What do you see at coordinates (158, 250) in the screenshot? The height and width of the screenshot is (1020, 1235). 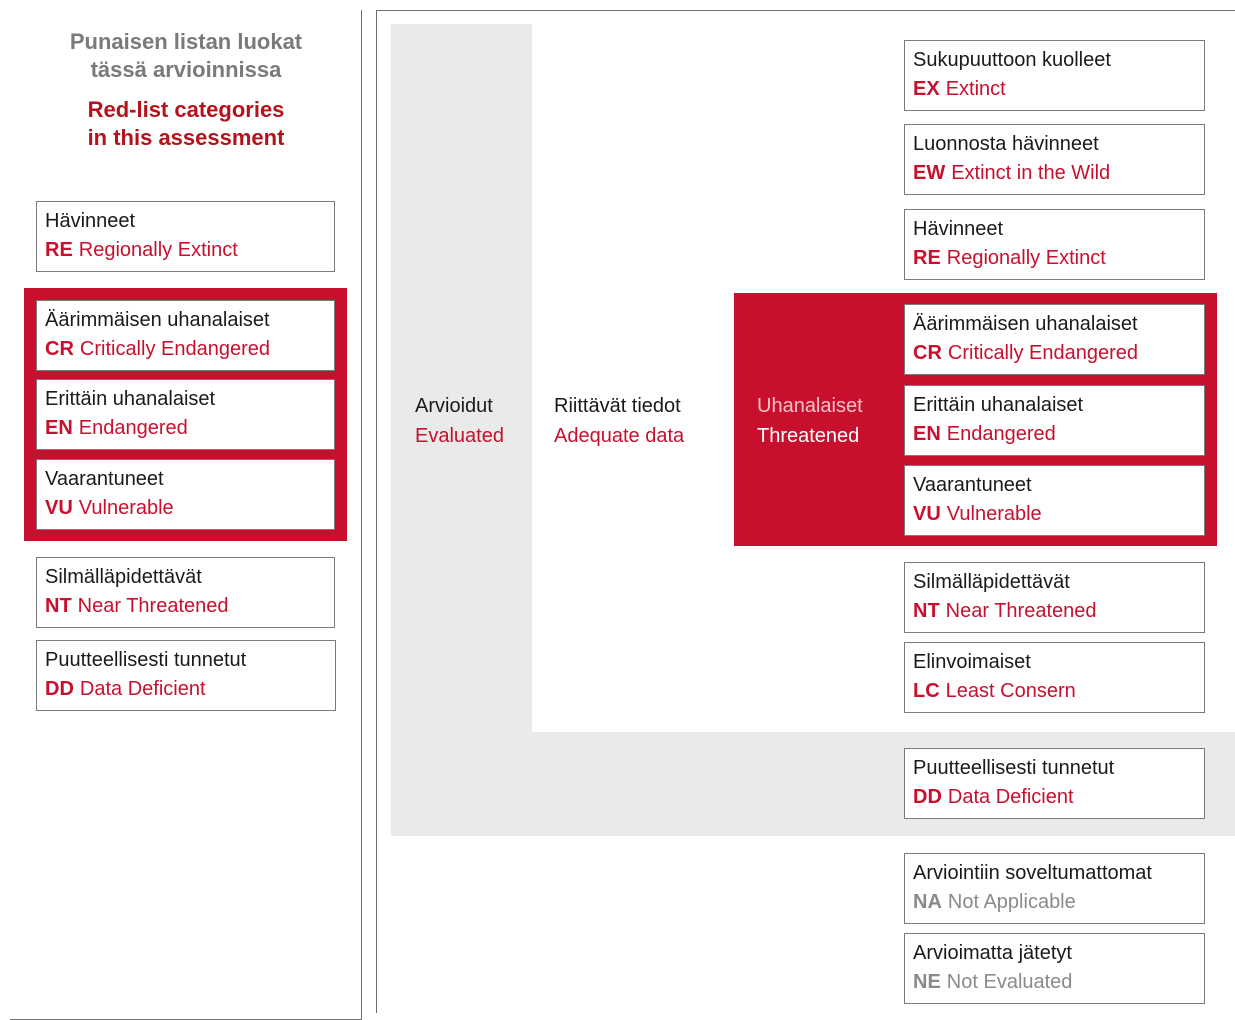 I see `legend-item-en: Regionally Extinct` at bounding box center [158, 250].